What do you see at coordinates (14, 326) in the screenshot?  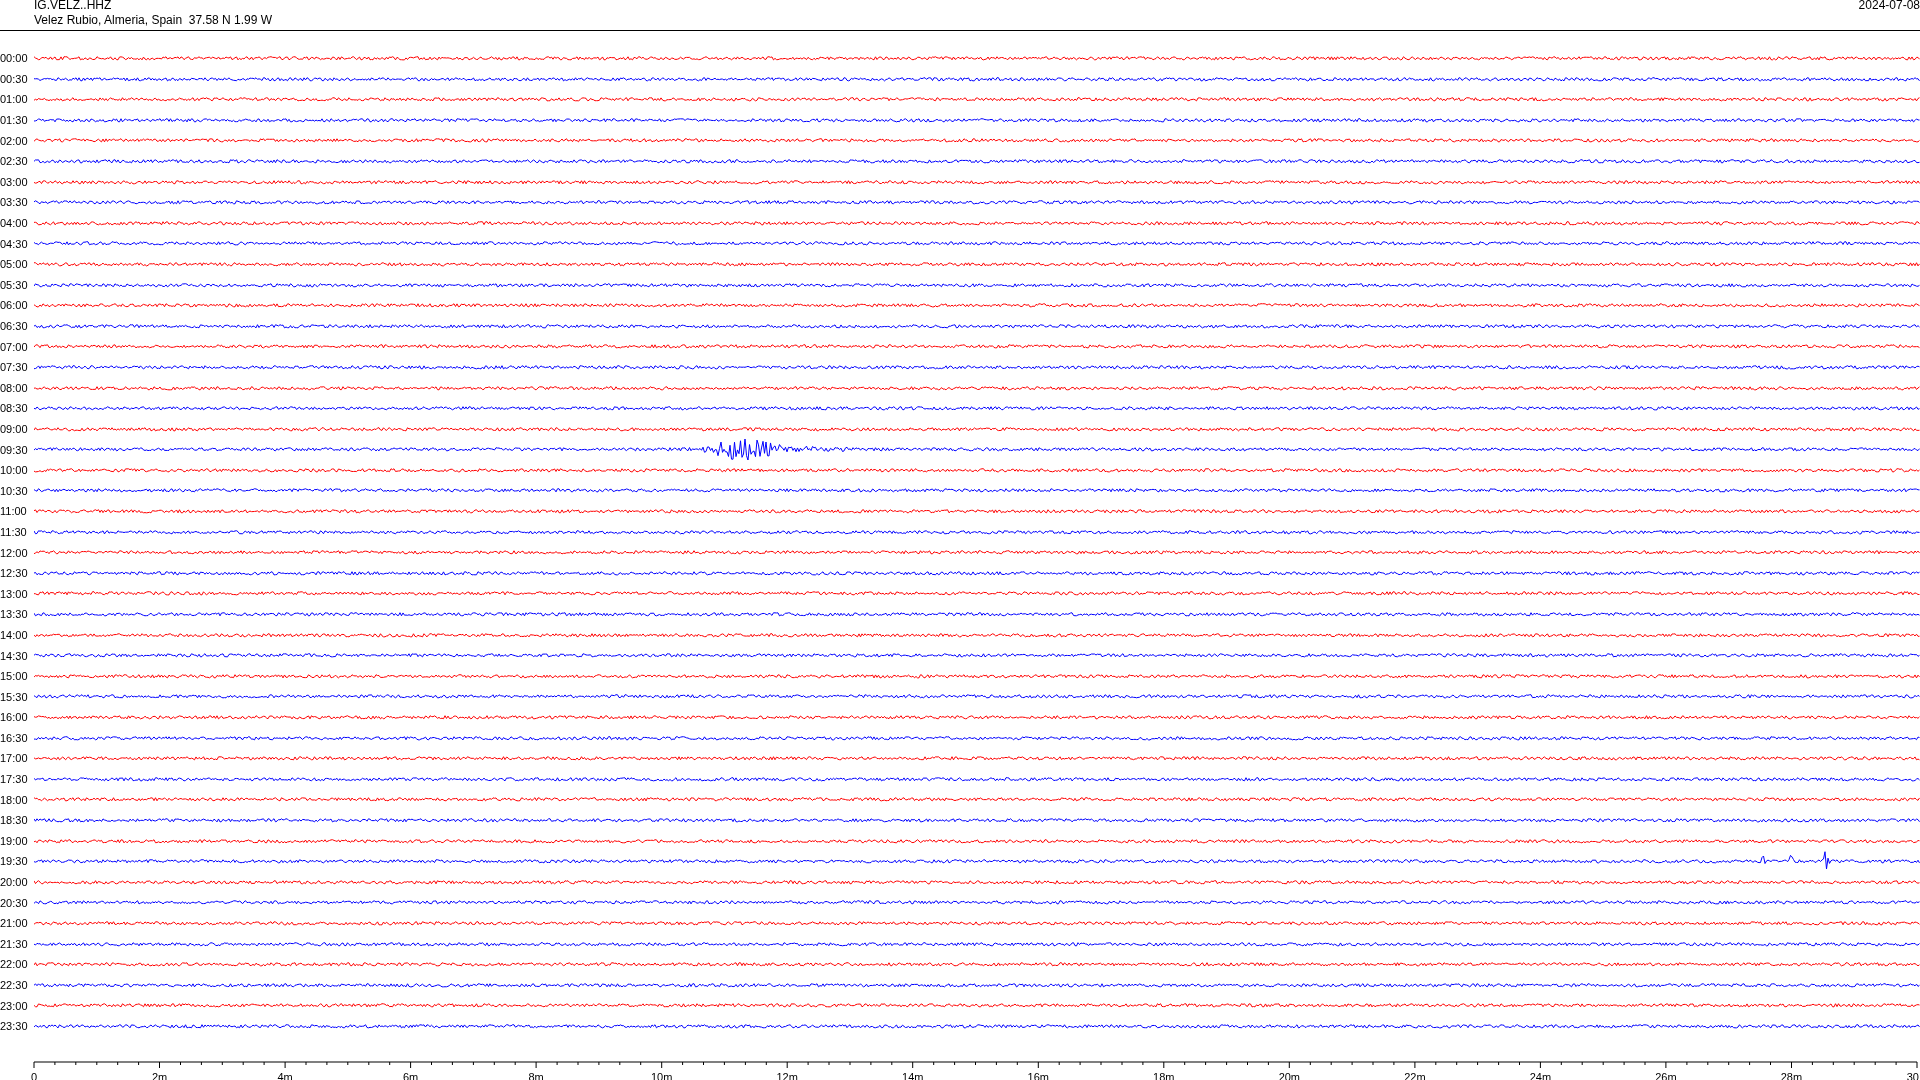 I see `row-time-label: 06:30` at bounding box center [14, 326].